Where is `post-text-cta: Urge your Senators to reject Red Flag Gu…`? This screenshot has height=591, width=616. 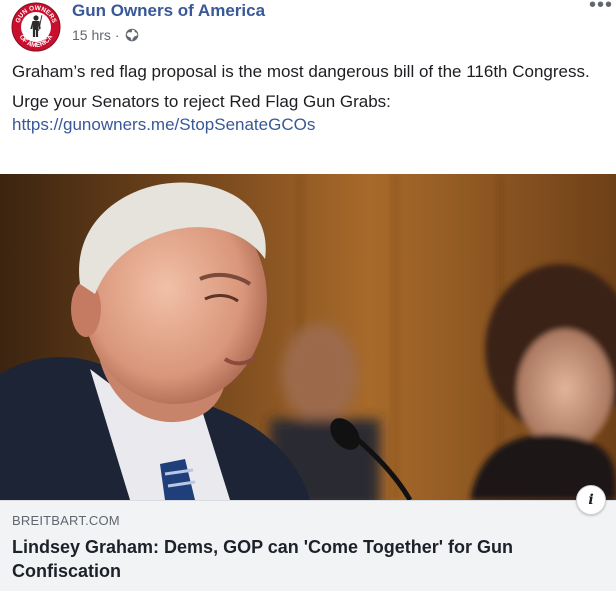
post-text-cta: Urge your Senators to reject Red Flag Gu… is located at coordinates (201, 101).